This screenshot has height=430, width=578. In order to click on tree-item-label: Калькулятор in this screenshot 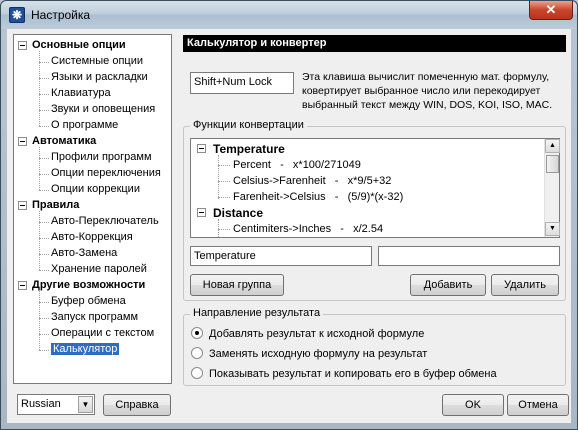, I will do `click(85, 349)`.